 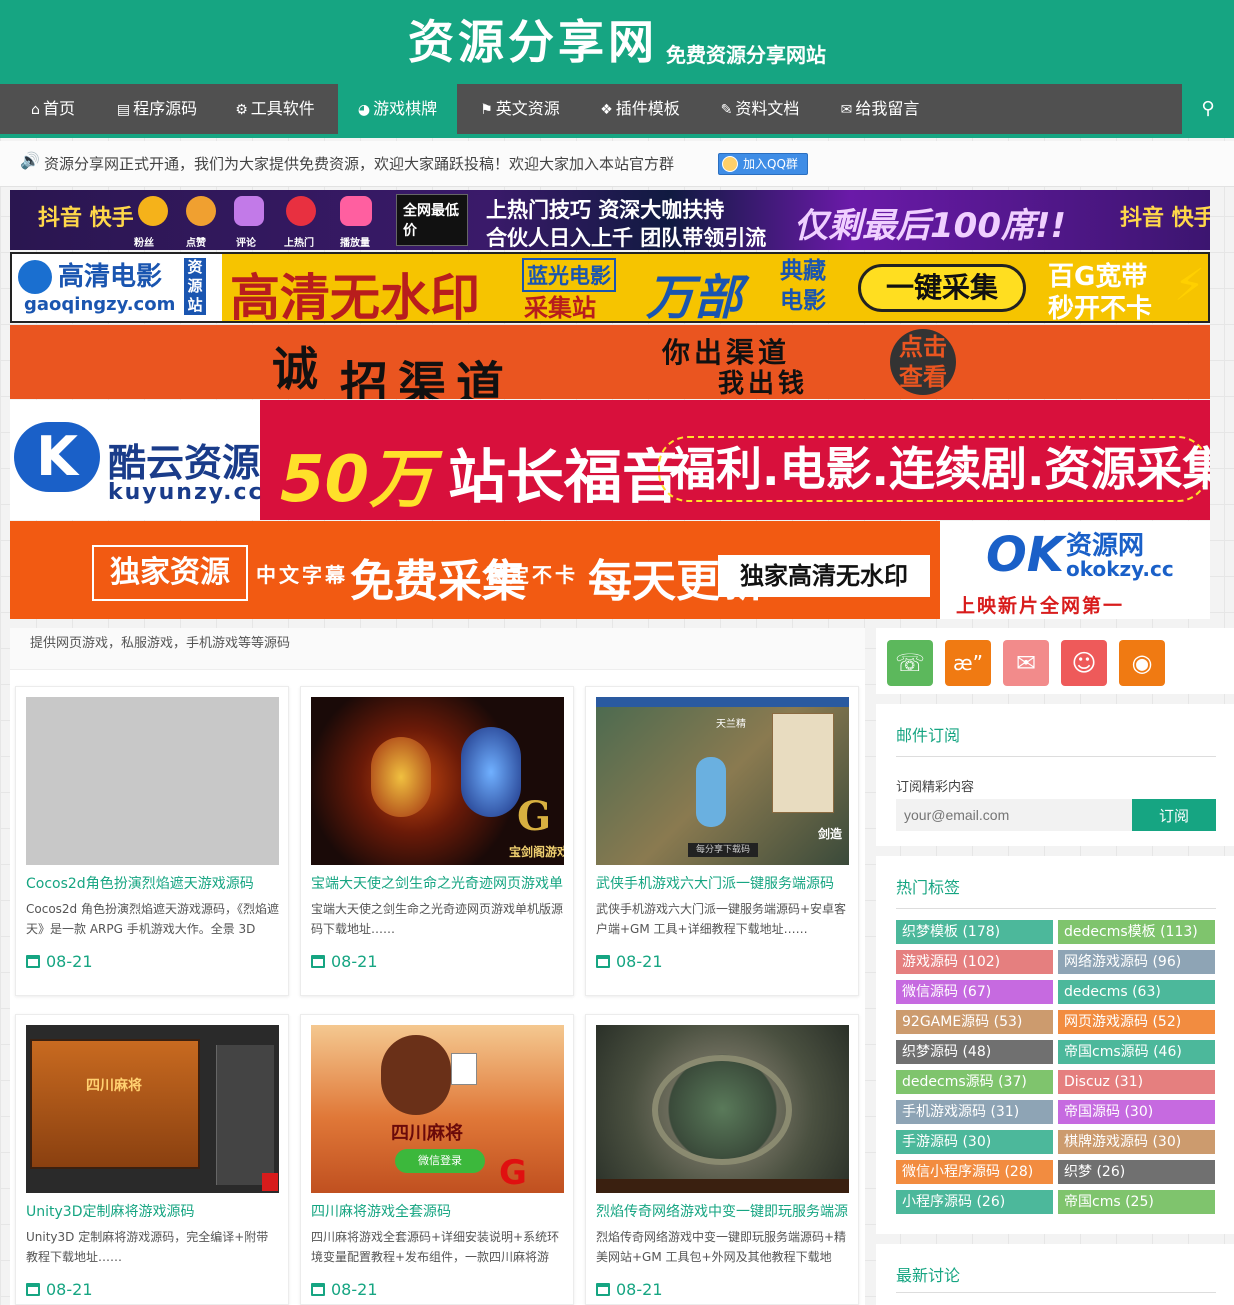 What do you see at coordinates (115, 1104) in the screenshot?
I see `thumb-mahjong-board` at bounding box center [115, 1104].